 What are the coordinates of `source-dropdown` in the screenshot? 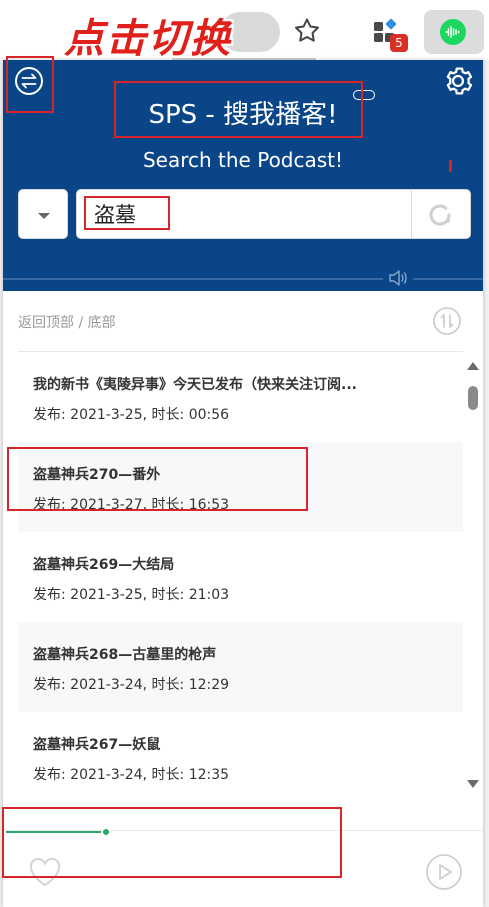 It's located at (43, 214).